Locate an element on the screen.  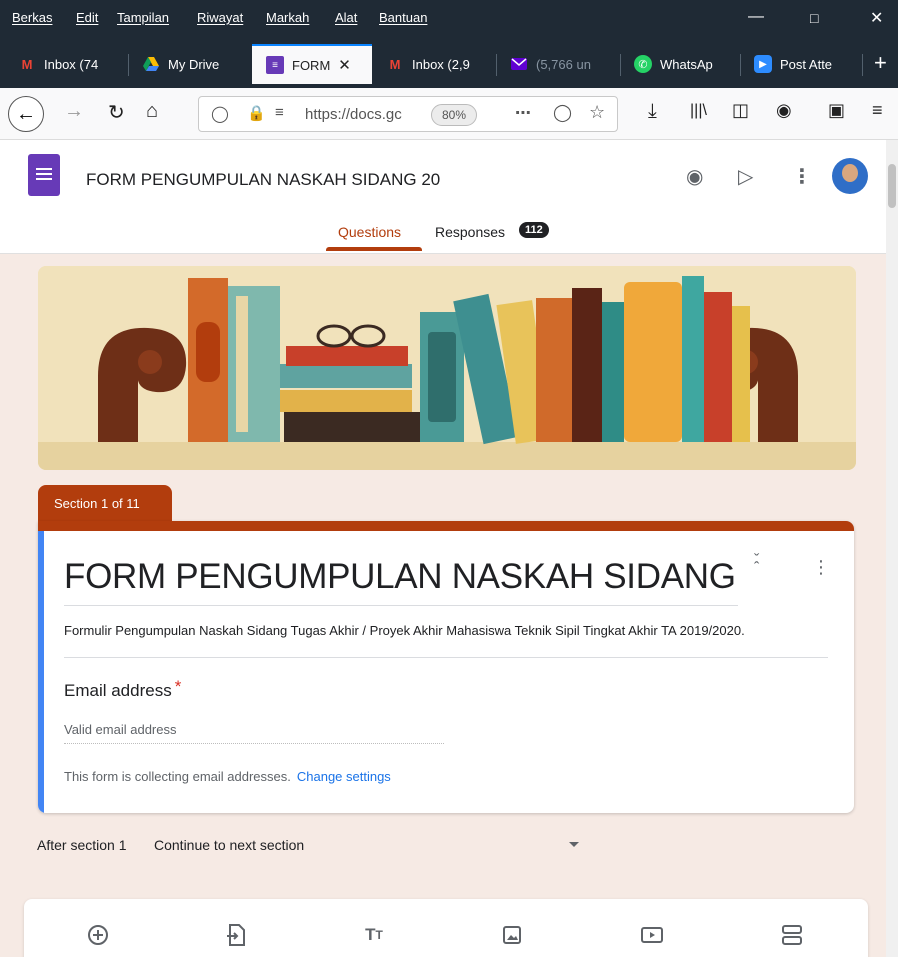
tab-zoom: ▶ Post Atte is located at coordinates (801, 64).